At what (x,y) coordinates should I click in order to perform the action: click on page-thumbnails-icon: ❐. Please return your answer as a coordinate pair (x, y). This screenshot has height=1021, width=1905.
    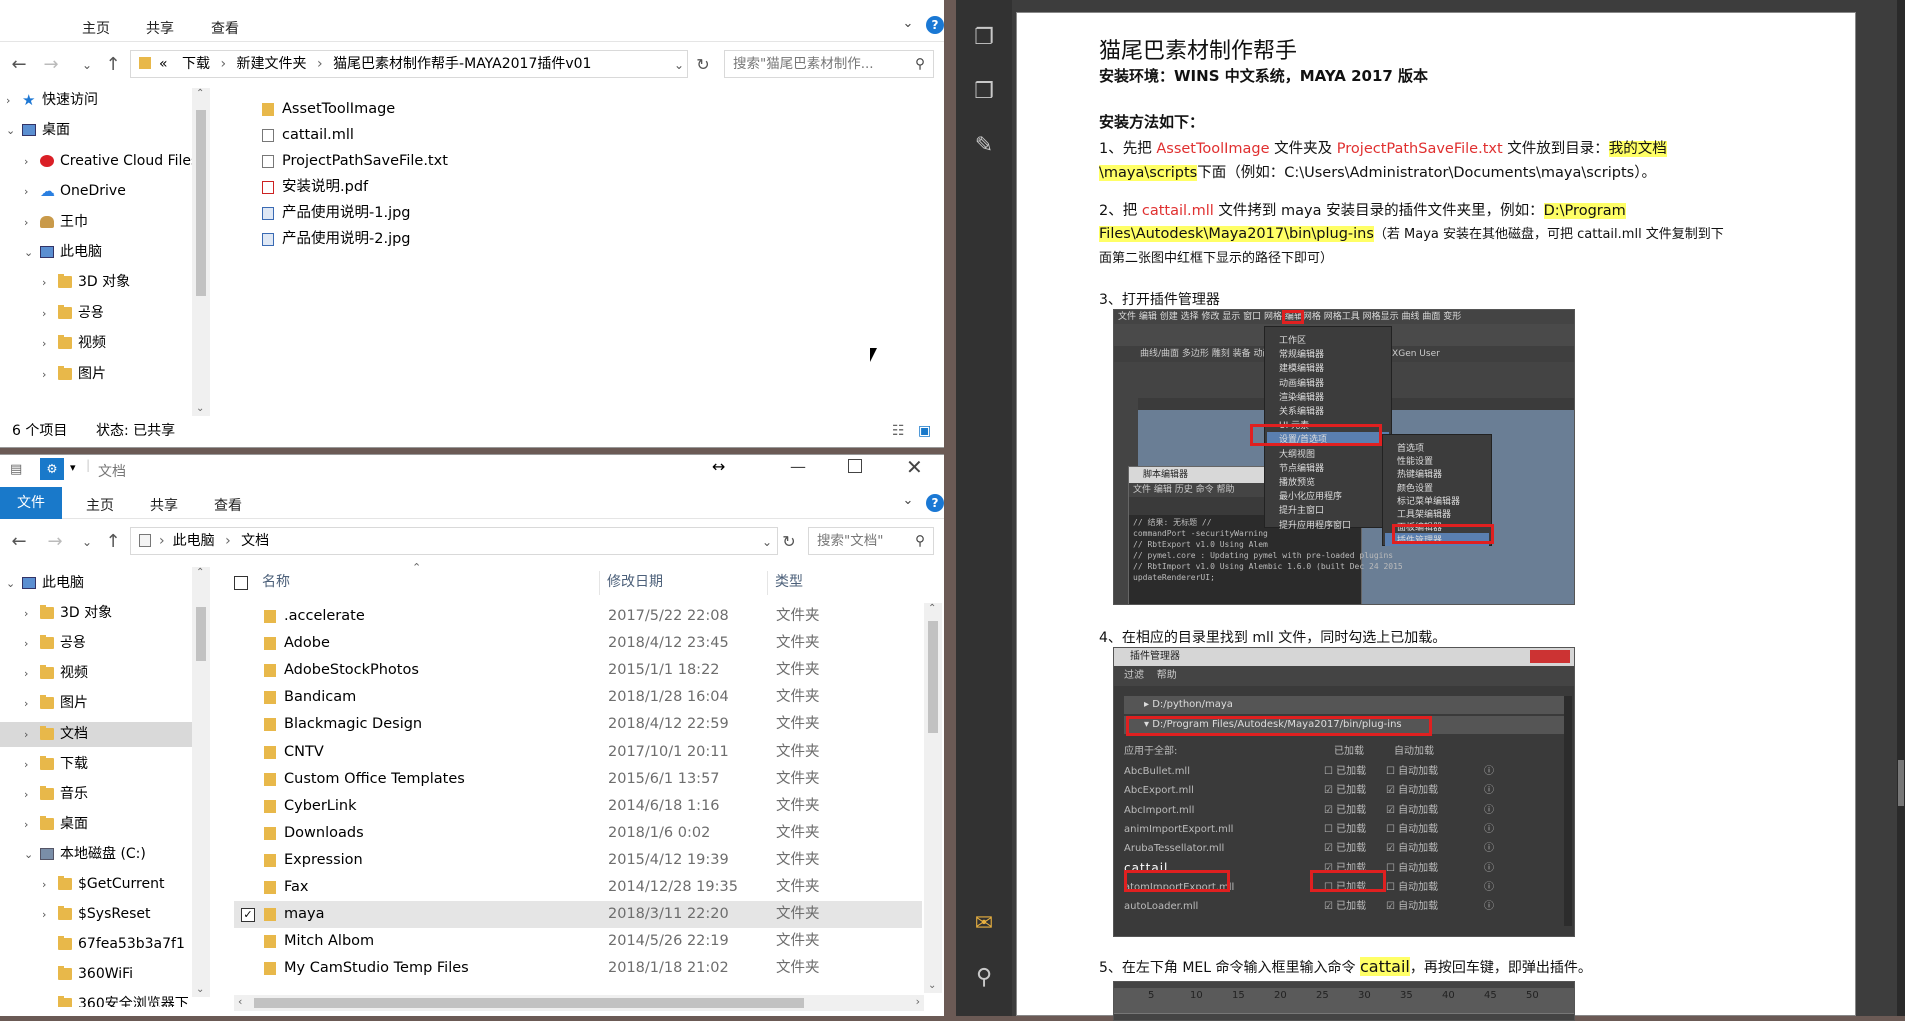
    Looking at the image, I should click on (984, 38).